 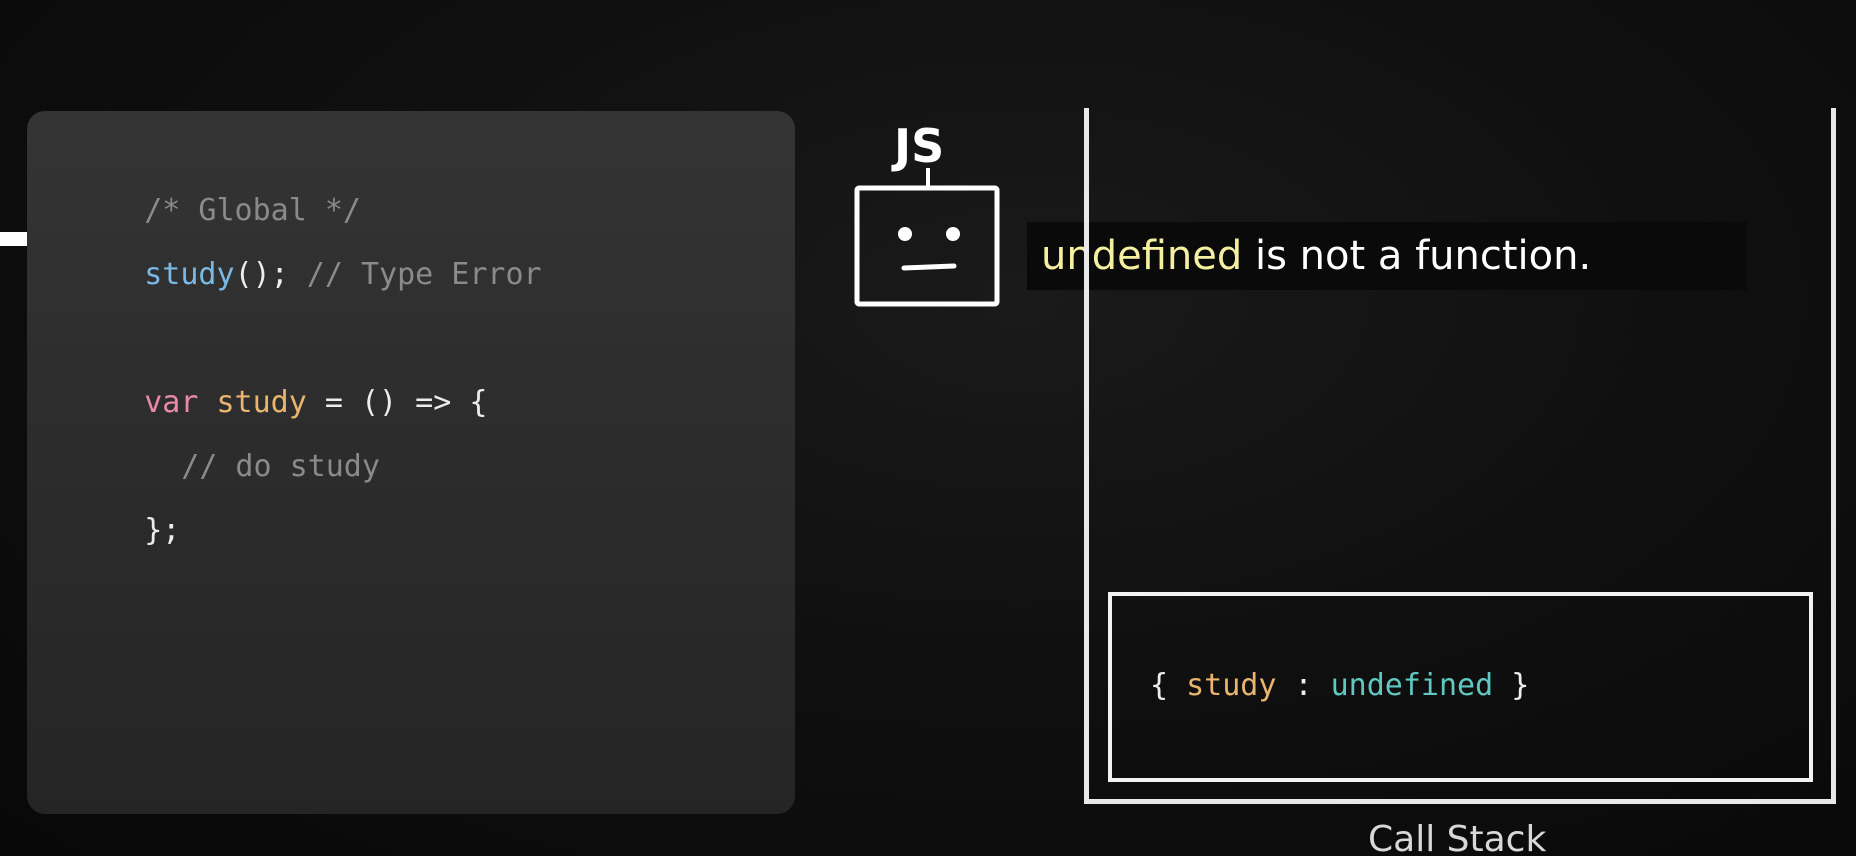 I want to click on frame-key: study, so click(x=1231, y=685).